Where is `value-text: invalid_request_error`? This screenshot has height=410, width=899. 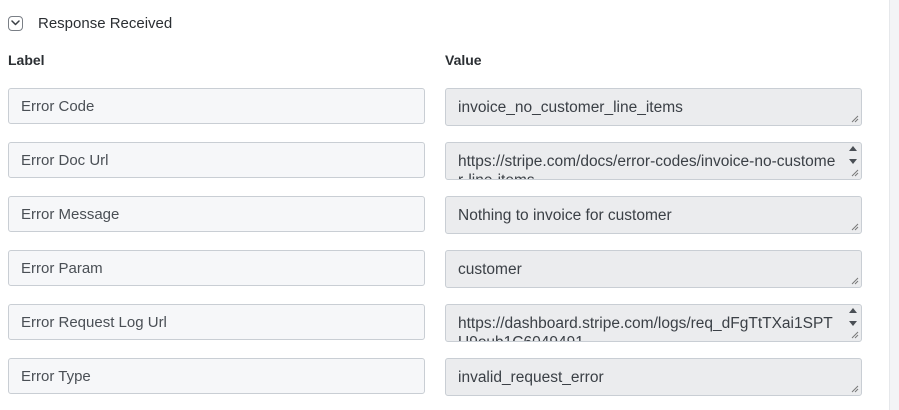 value-text: invalid_request_error is located at coordinates (531, 377).